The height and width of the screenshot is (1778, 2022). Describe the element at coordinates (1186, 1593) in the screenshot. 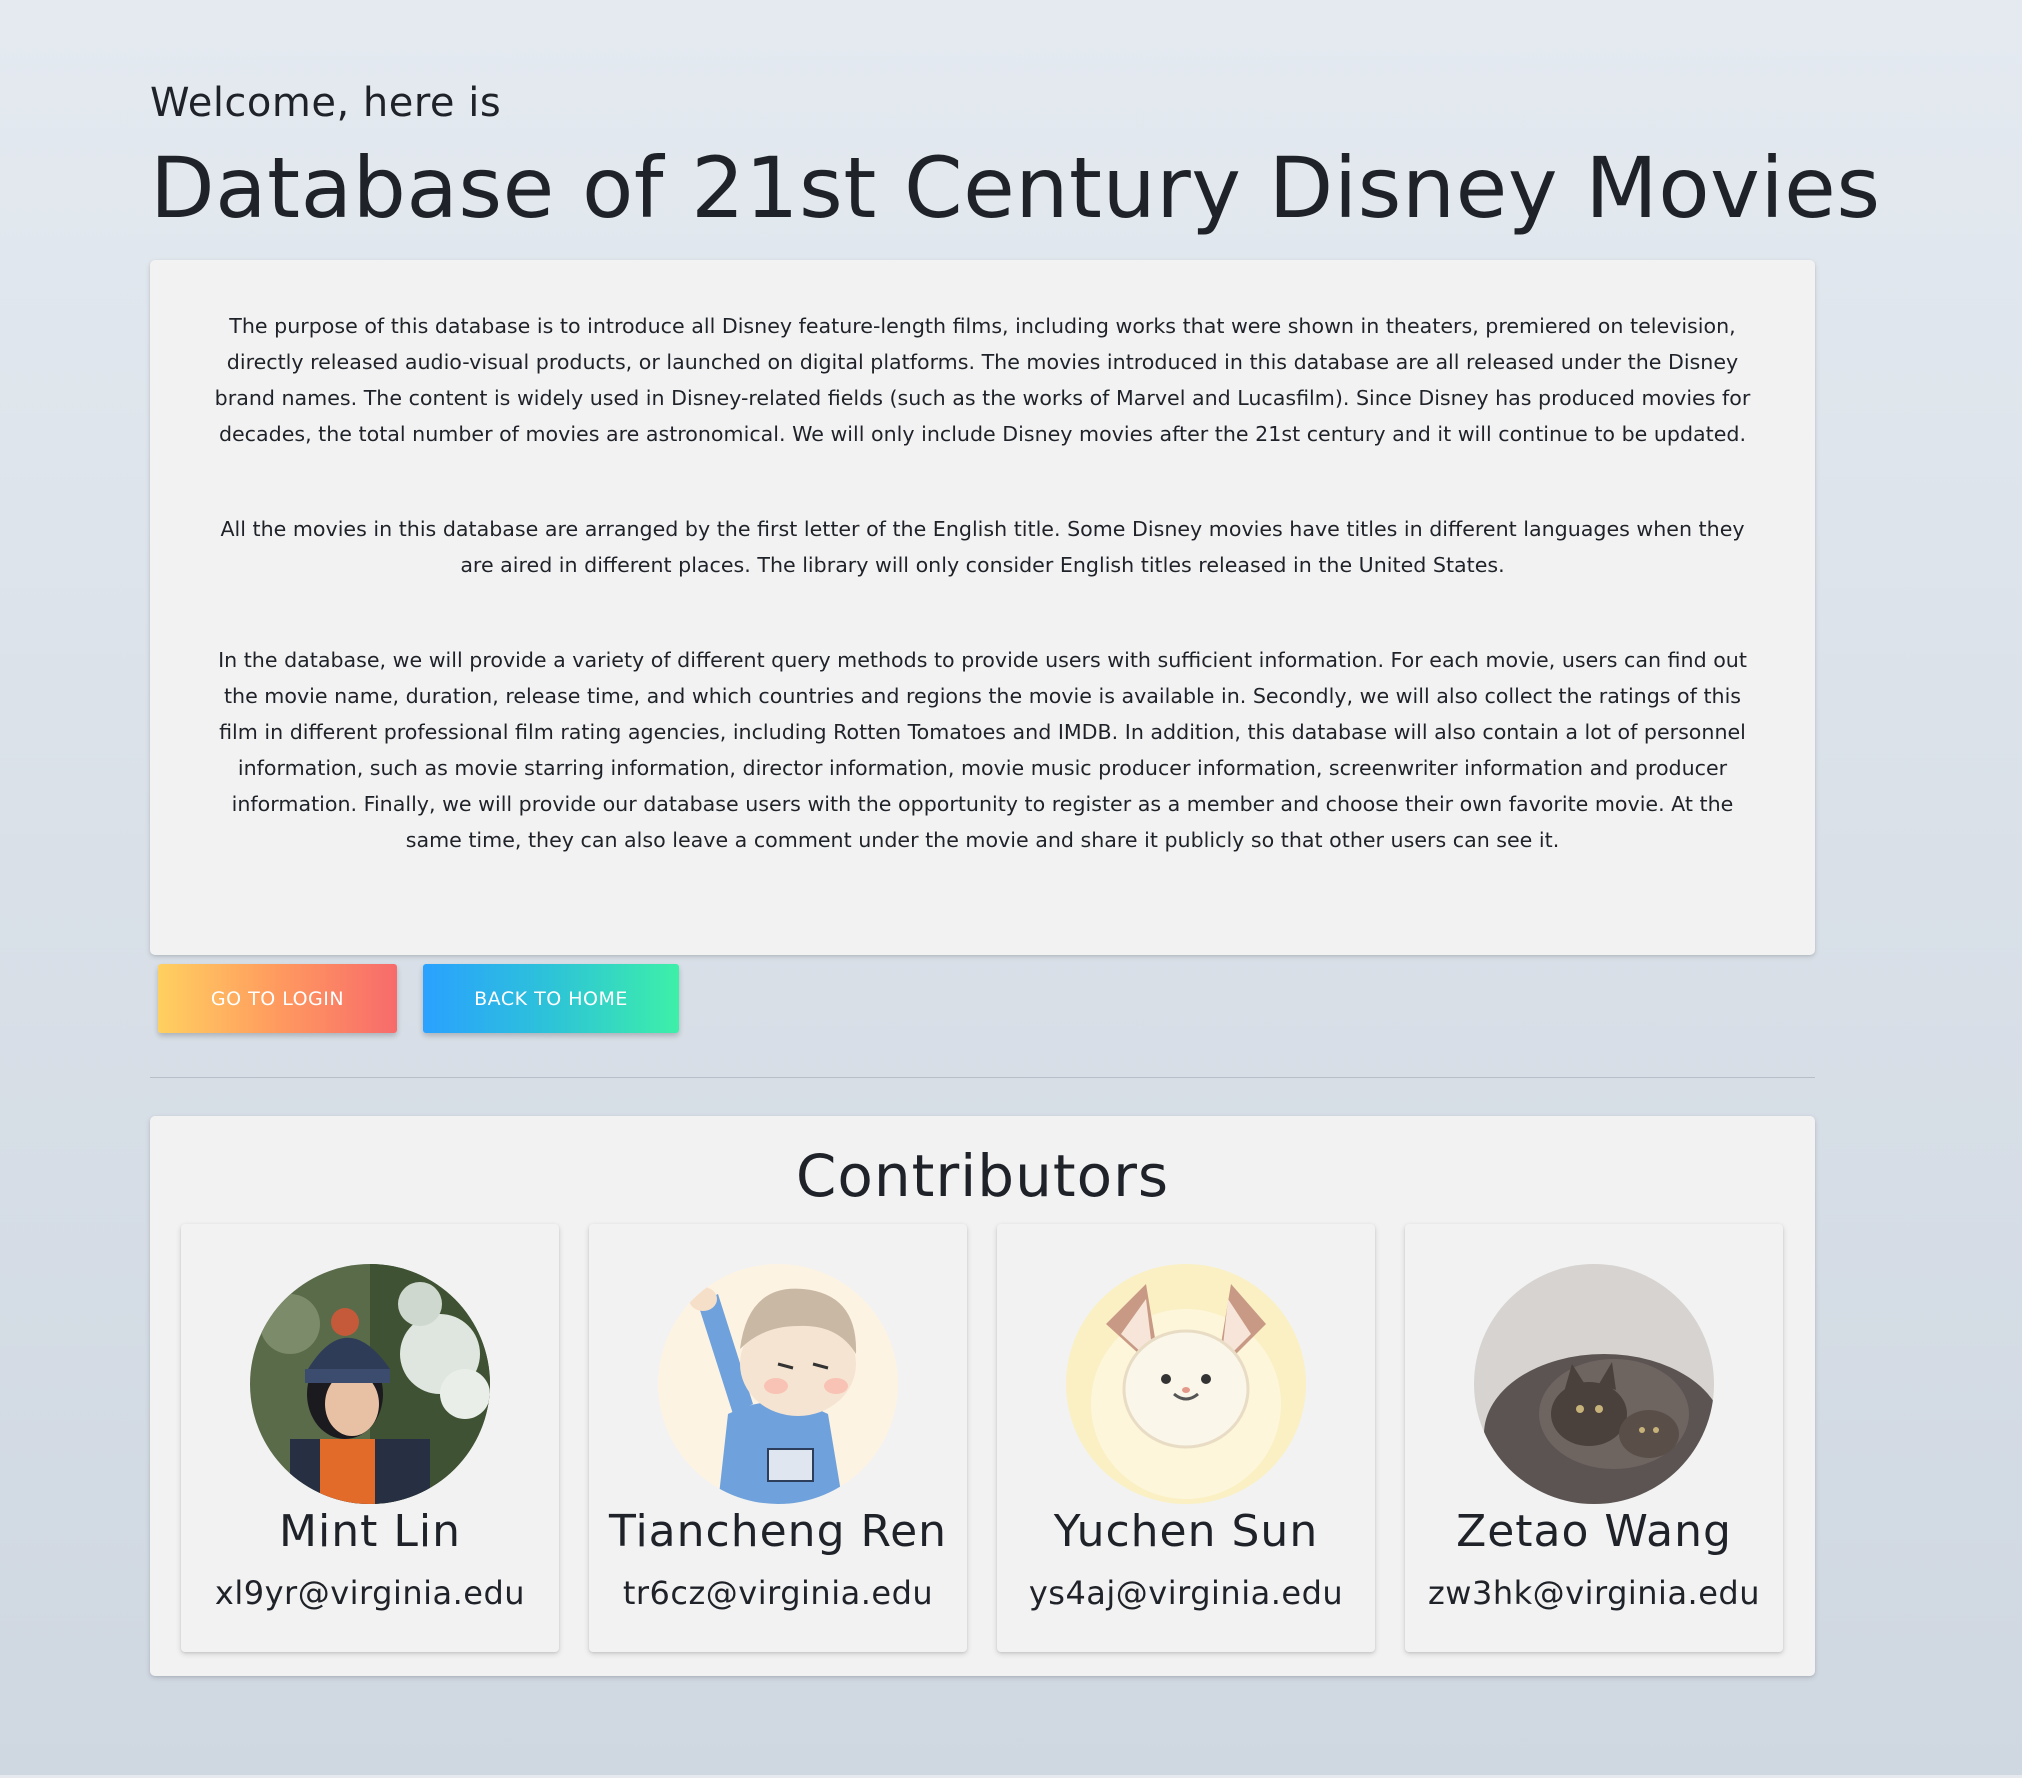

I see `contributor-email: ys4aj@virginia.edu` at that location.